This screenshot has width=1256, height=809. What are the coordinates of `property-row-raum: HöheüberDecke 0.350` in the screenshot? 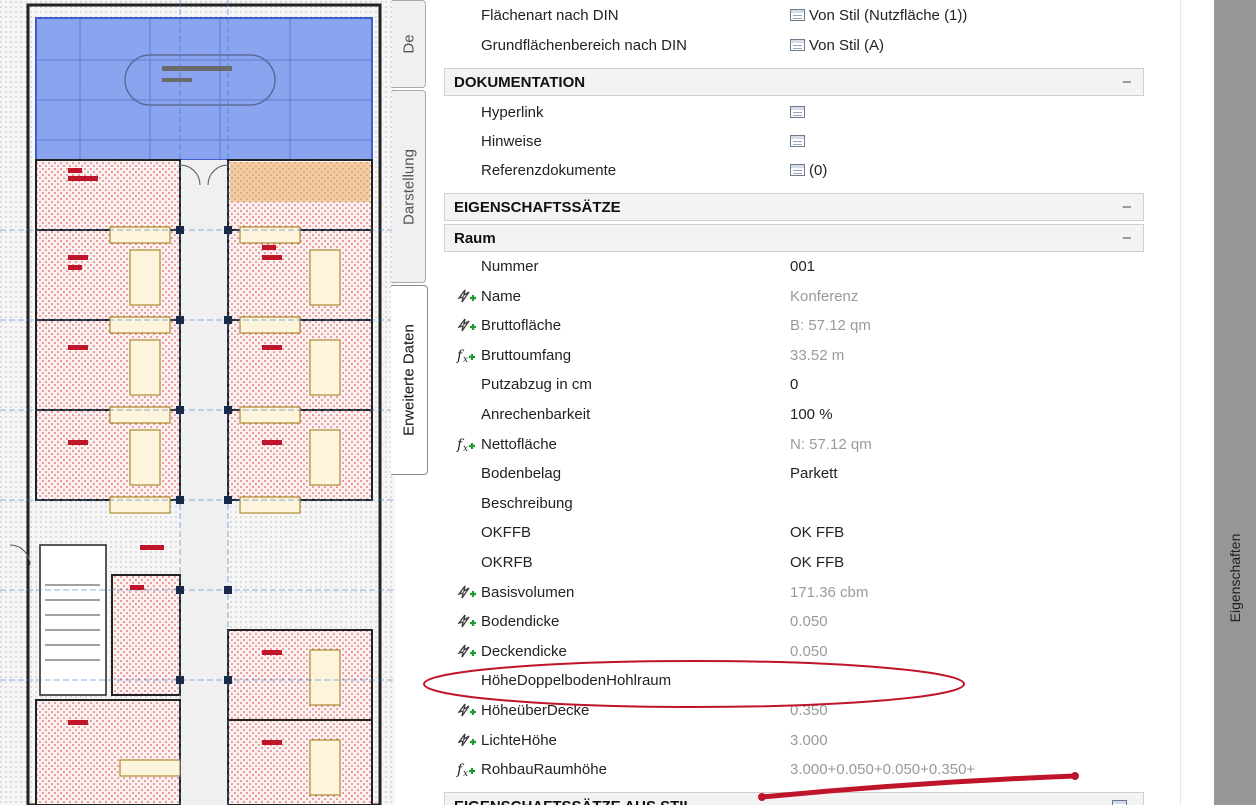 It's located at (794, 711).